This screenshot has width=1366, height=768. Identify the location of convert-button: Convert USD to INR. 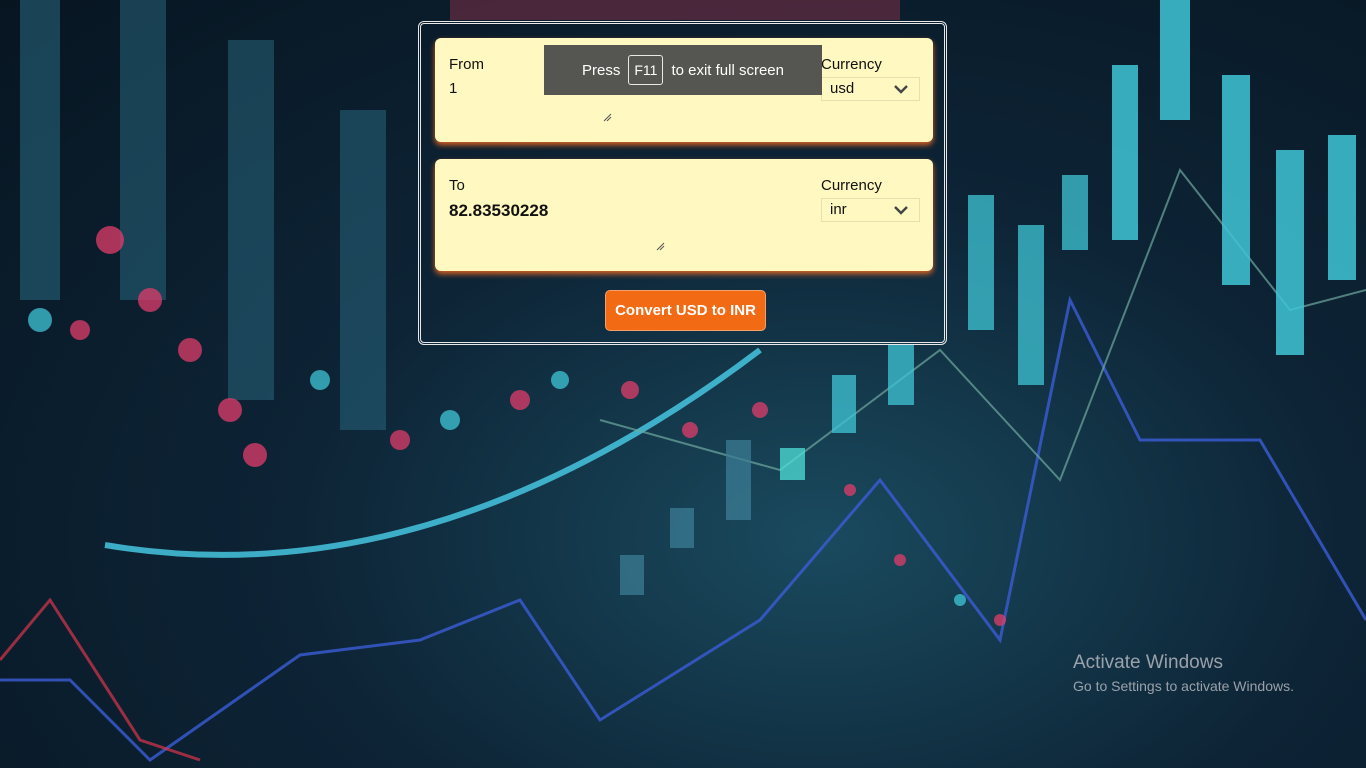
(685, 310).